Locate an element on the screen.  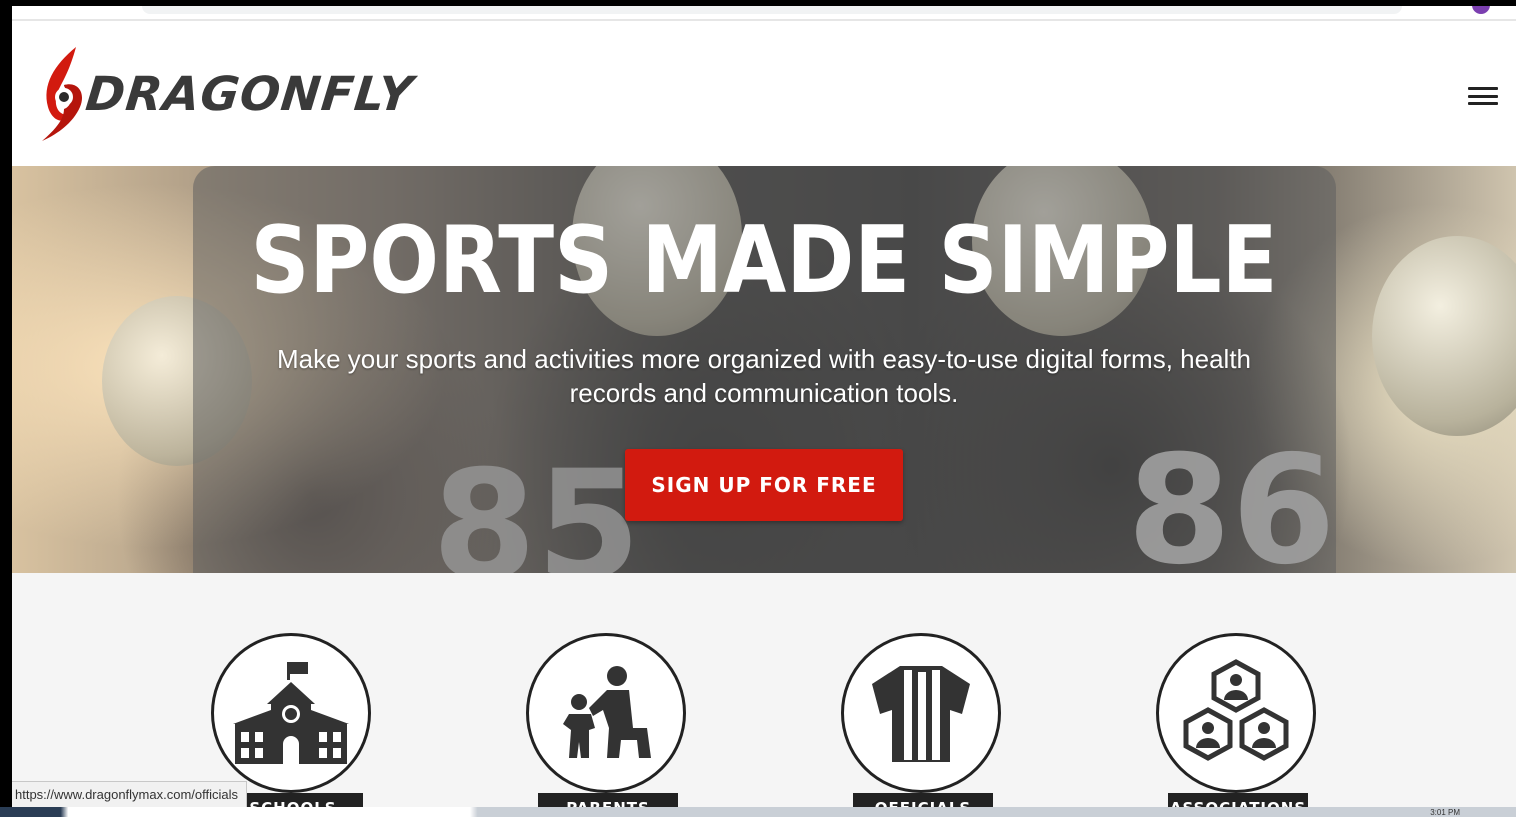
parent-child-icon is located at coordinates (607, 712).